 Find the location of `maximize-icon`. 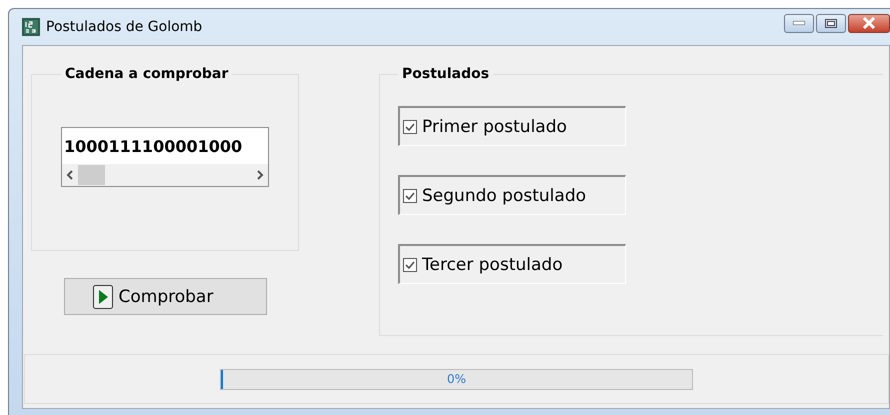

maximize-icon is located at coordinates (831, 23).